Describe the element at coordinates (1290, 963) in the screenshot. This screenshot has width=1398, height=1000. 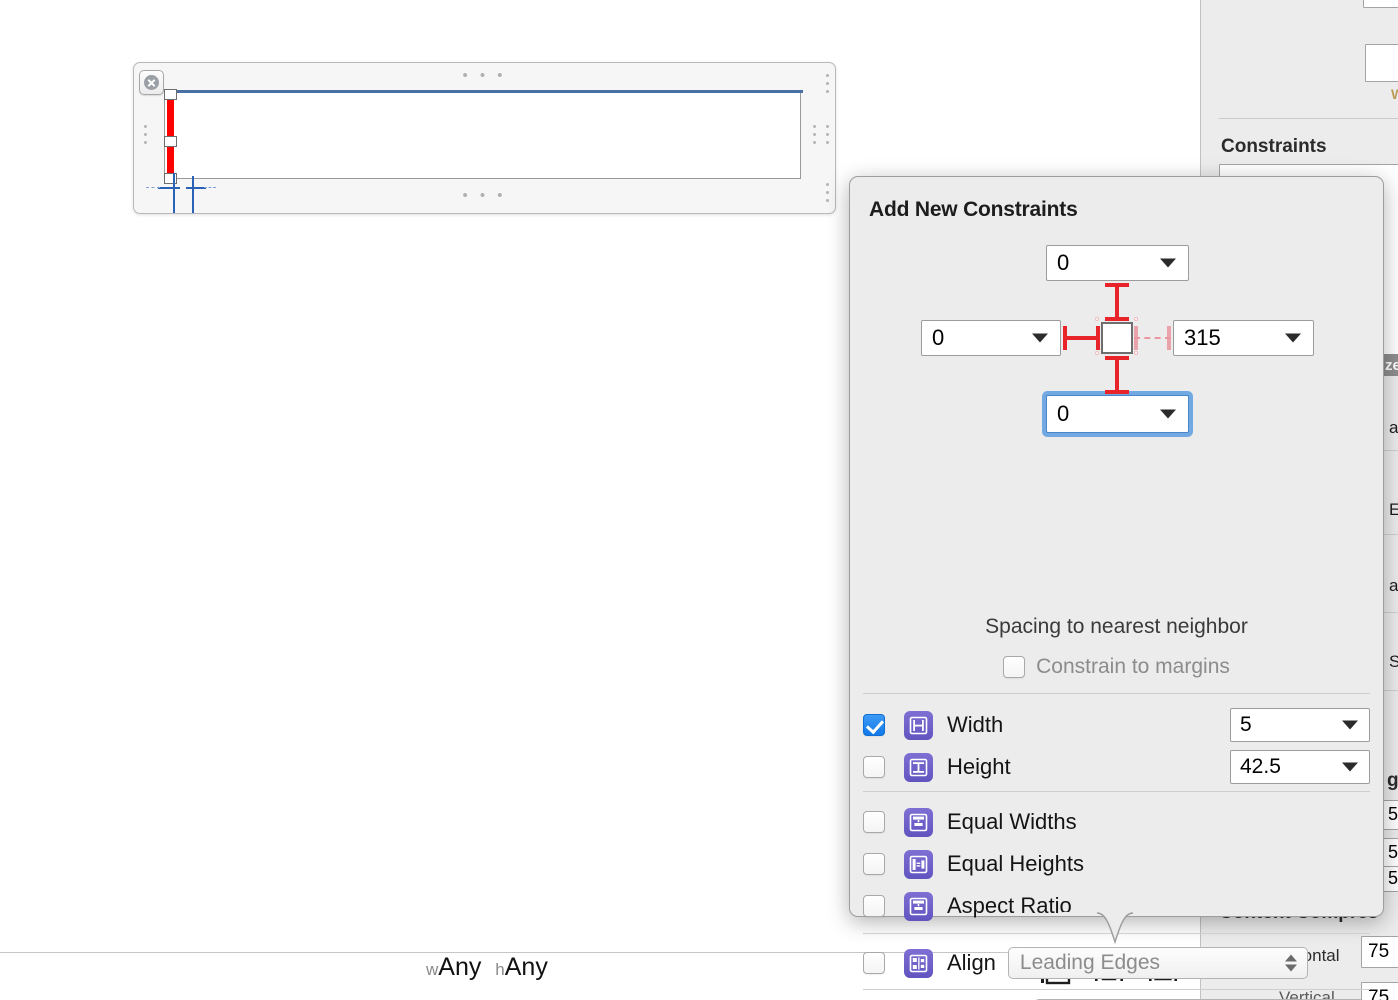
I see `chevron-updown-icon` at that location.